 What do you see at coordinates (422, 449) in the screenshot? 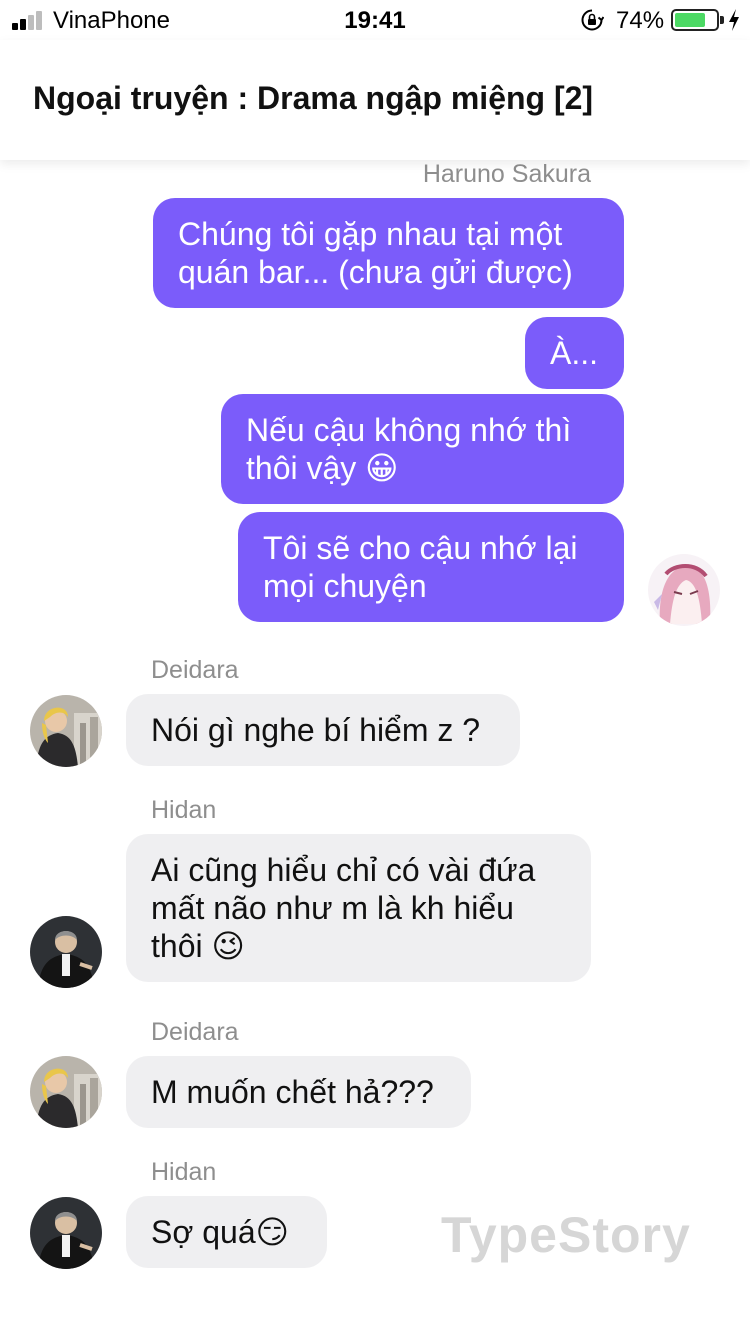
I see `message-bubble-outgoing: Nếu cậu không nhớ thì thôi vậy 😀` at bounding box center [422, 449].